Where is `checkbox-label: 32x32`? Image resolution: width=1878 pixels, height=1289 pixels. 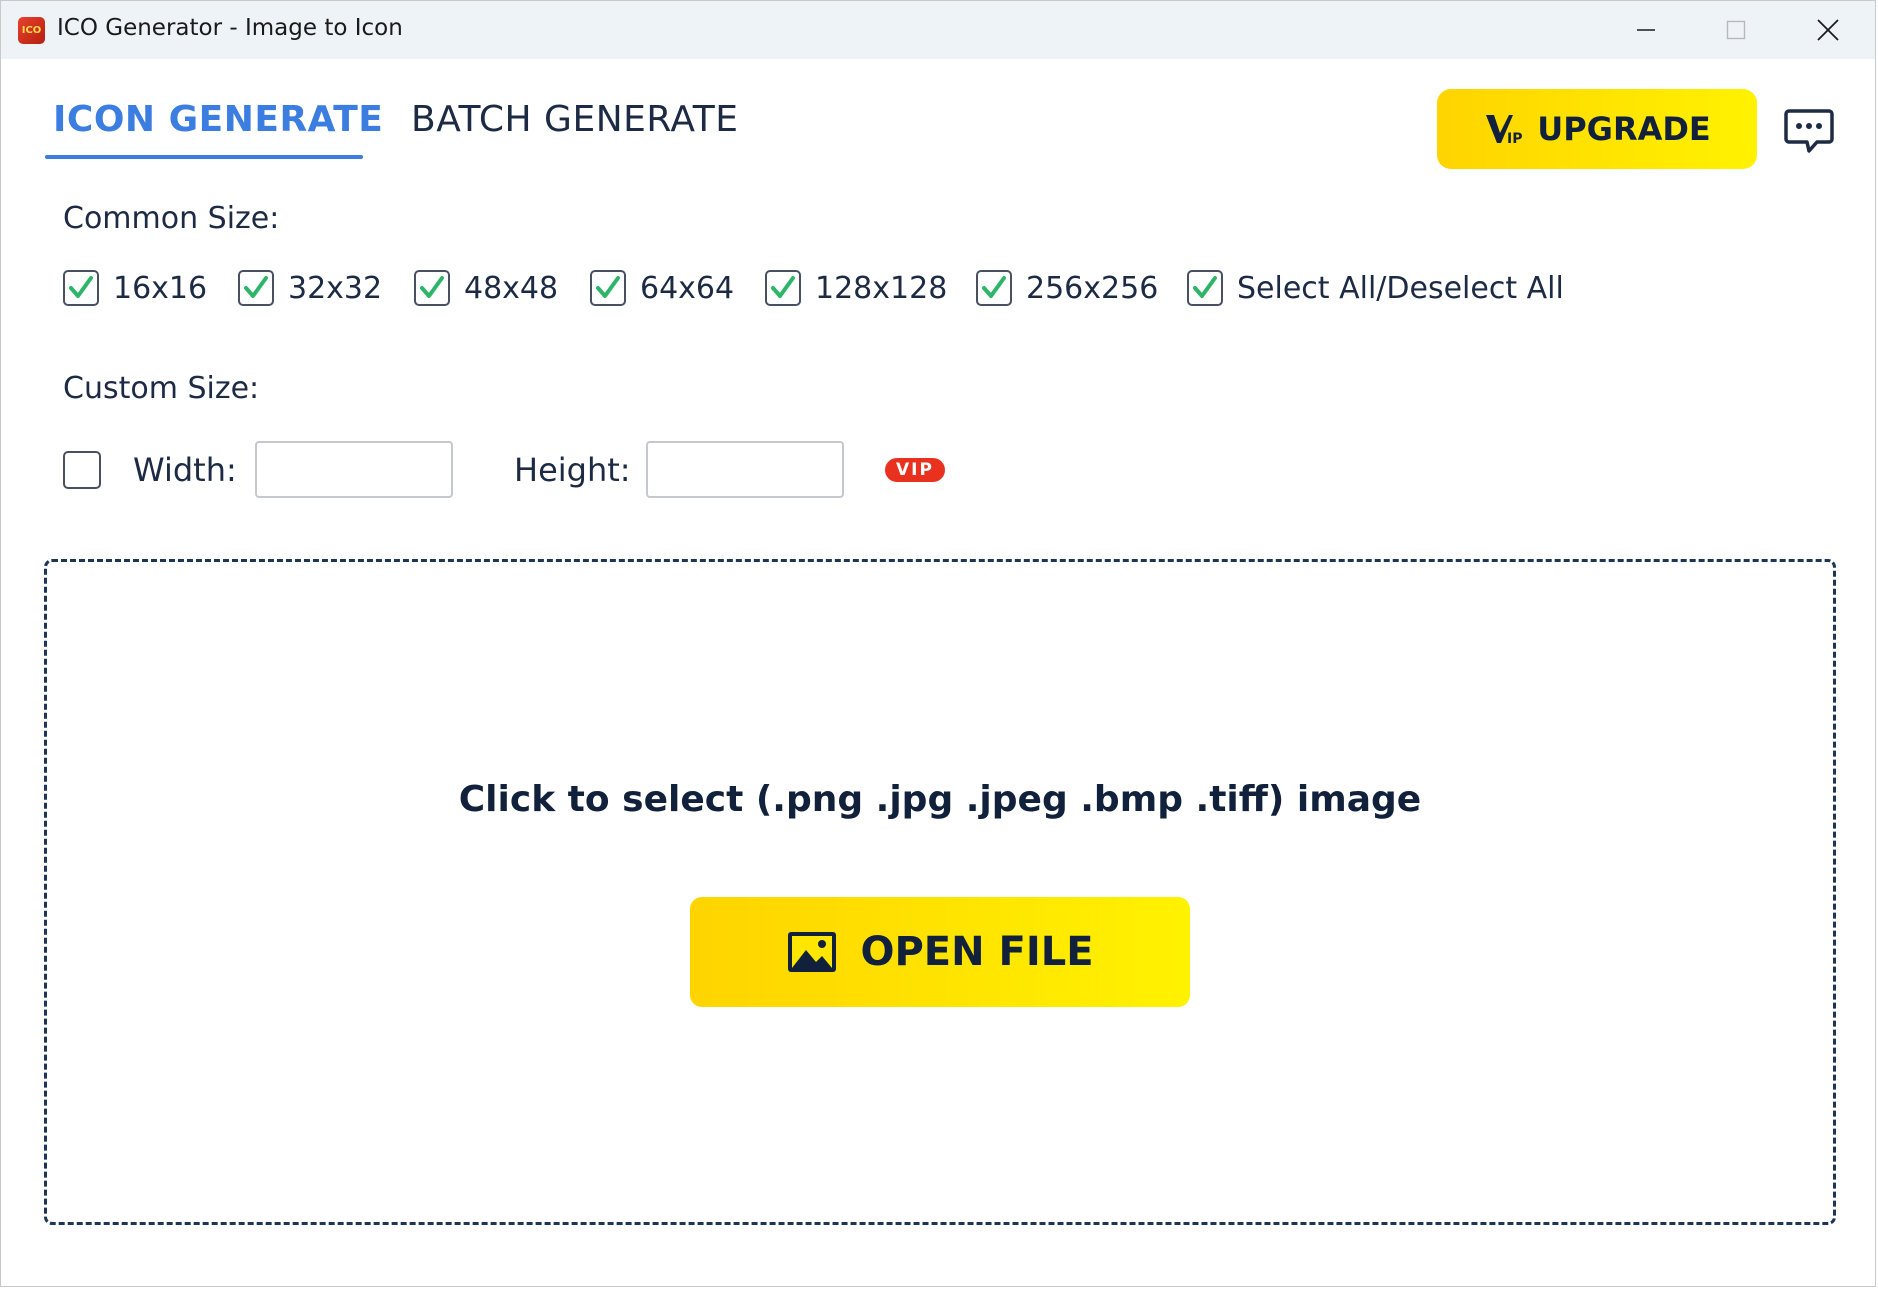 checkbox-label: 32x32 is located at coordinates (335, 288).